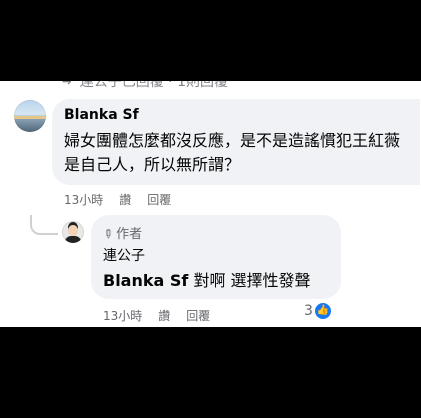  Describe the element at coordinates (73, 239) in the screenshot. I see `avatar-body` at that location.